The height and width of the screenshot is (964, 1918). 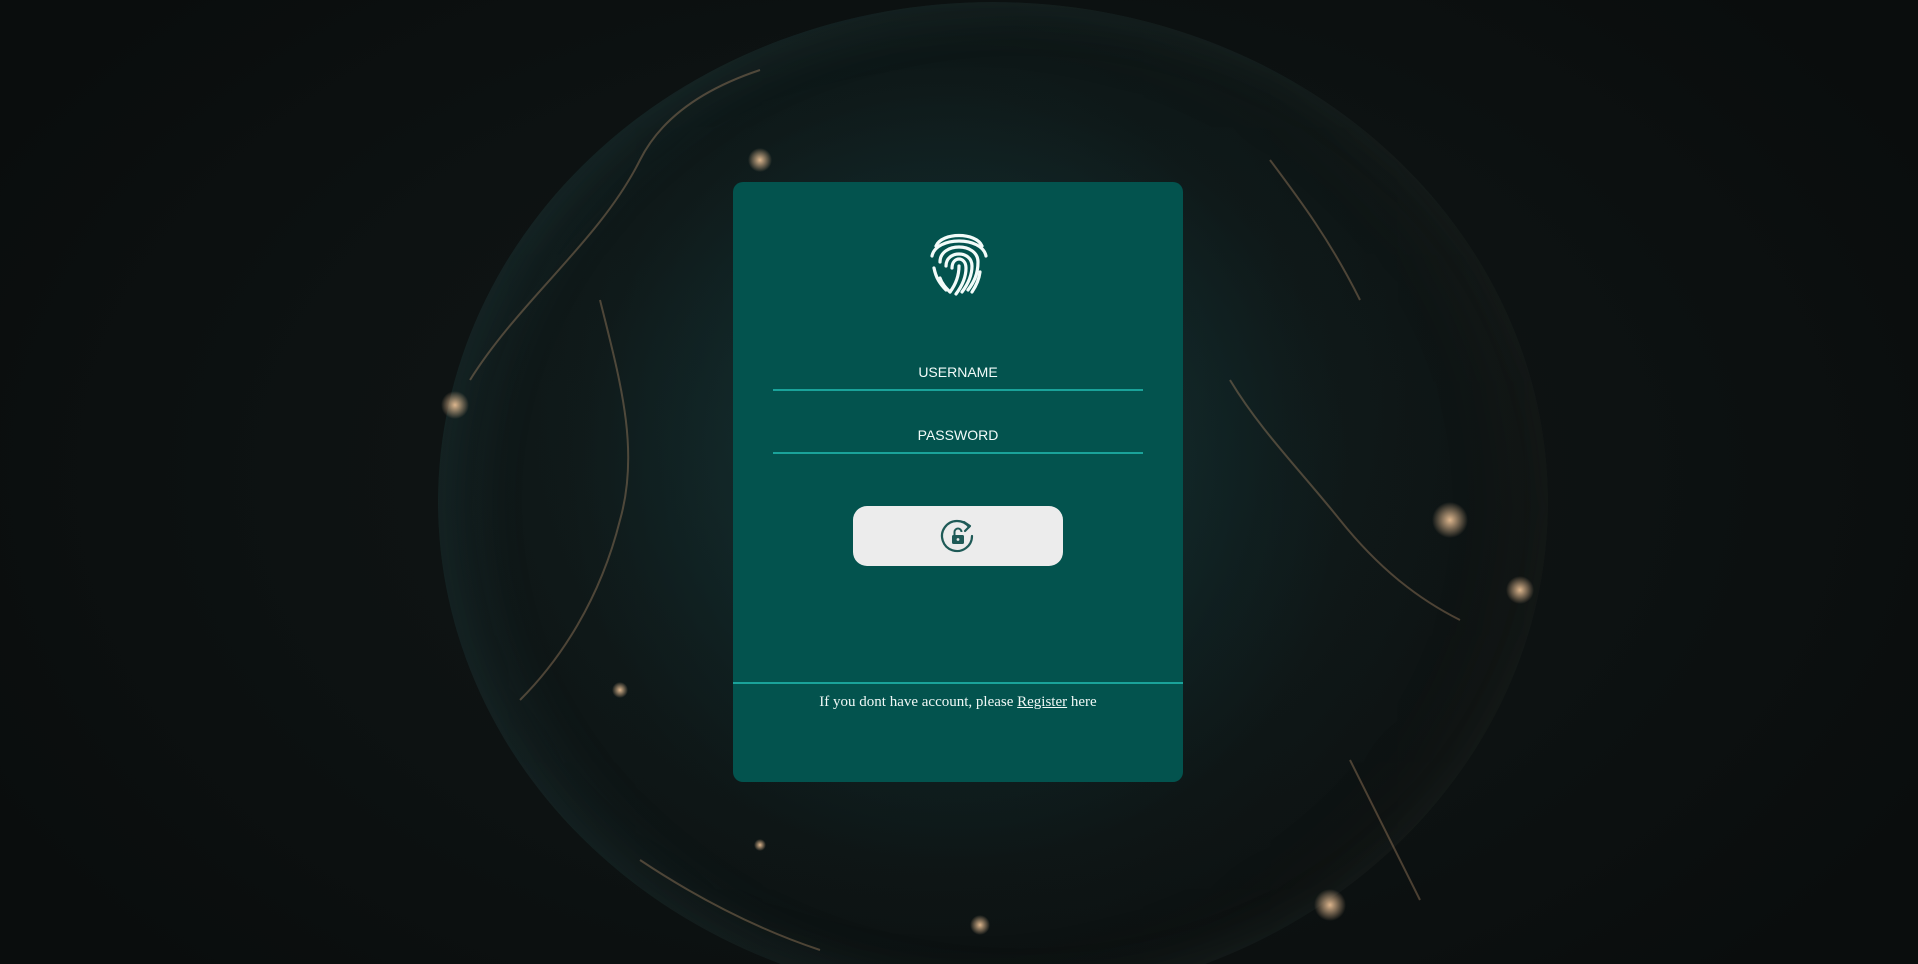 What do you see at coordinates (958, 373) in the screenshot?
I see `username-input` at bounding box center [958, 373].